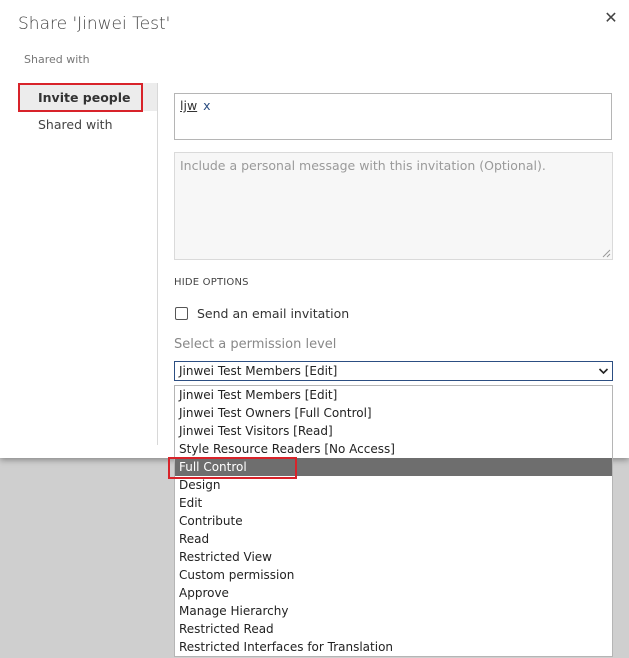 Image resolution: width=629 pixels, height=658 pixels. I want to click on permission-option: Design, so click(393, 485).